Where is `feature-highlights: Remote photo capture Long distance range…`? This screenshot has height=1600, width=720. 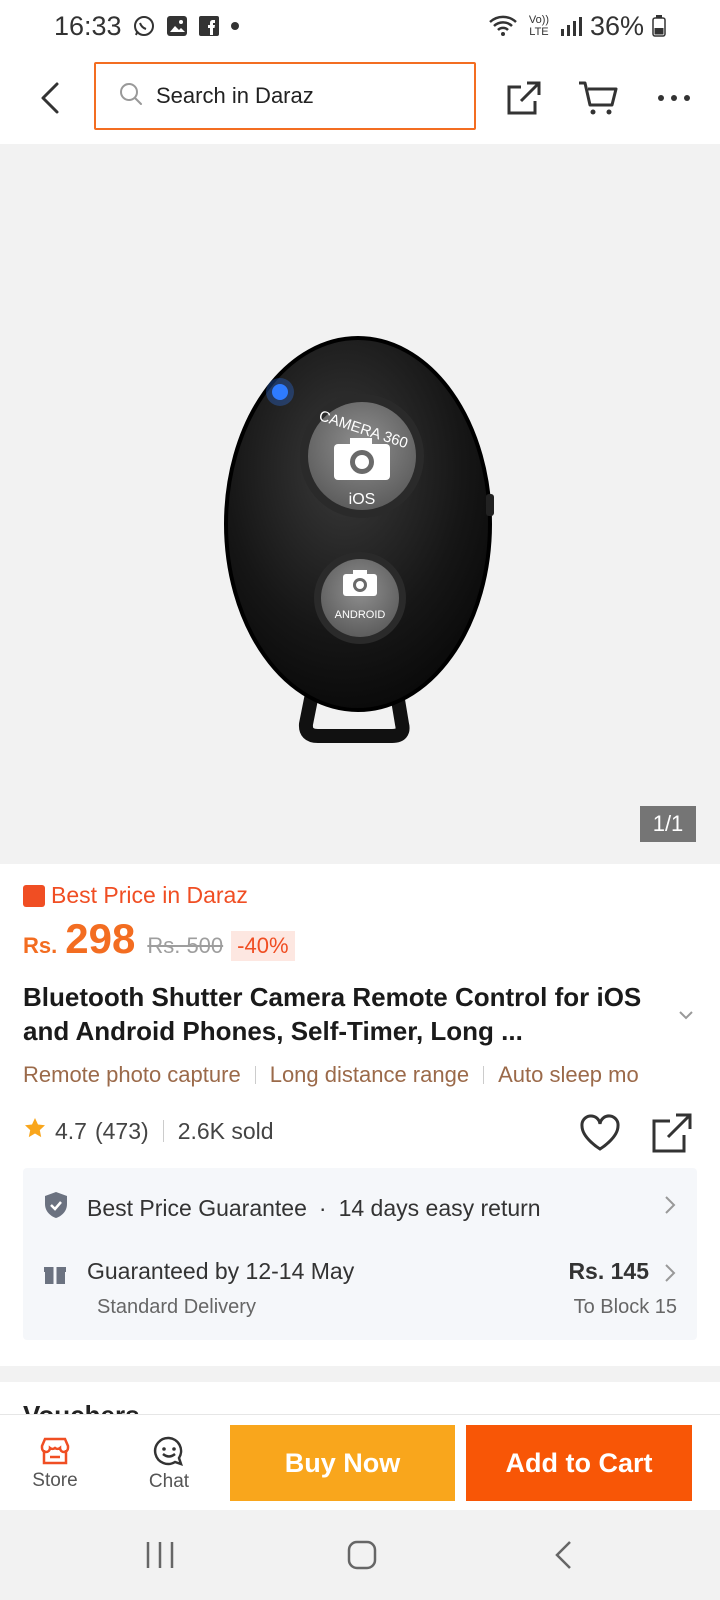 feature-highlights: Remote photo capture Long distance range… is located at coordinates (371, 1075).